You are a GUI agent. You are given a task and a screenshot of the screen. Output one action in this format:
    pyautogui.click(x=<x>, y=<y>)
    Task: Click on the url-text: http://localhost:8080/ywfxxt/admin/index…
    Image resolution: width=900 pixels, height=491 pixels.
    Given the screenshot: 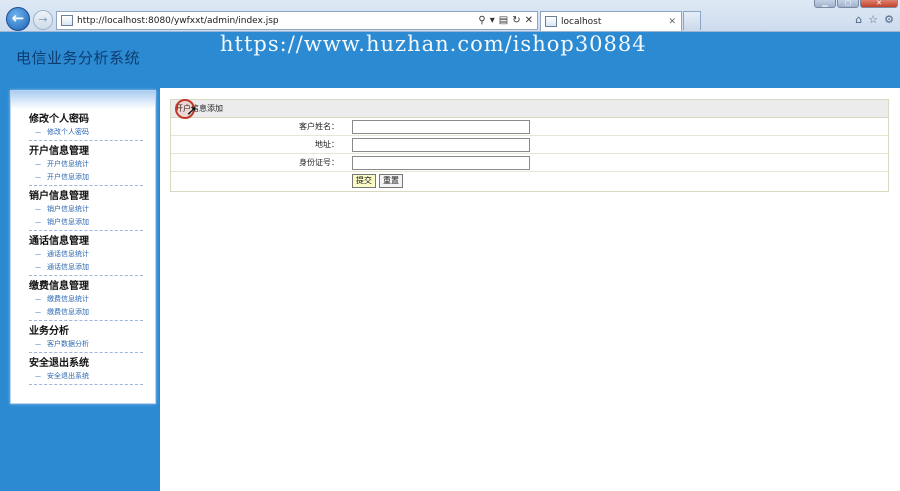 What is the action you would take?
    pyautogui.click(x=277, y=21)
    